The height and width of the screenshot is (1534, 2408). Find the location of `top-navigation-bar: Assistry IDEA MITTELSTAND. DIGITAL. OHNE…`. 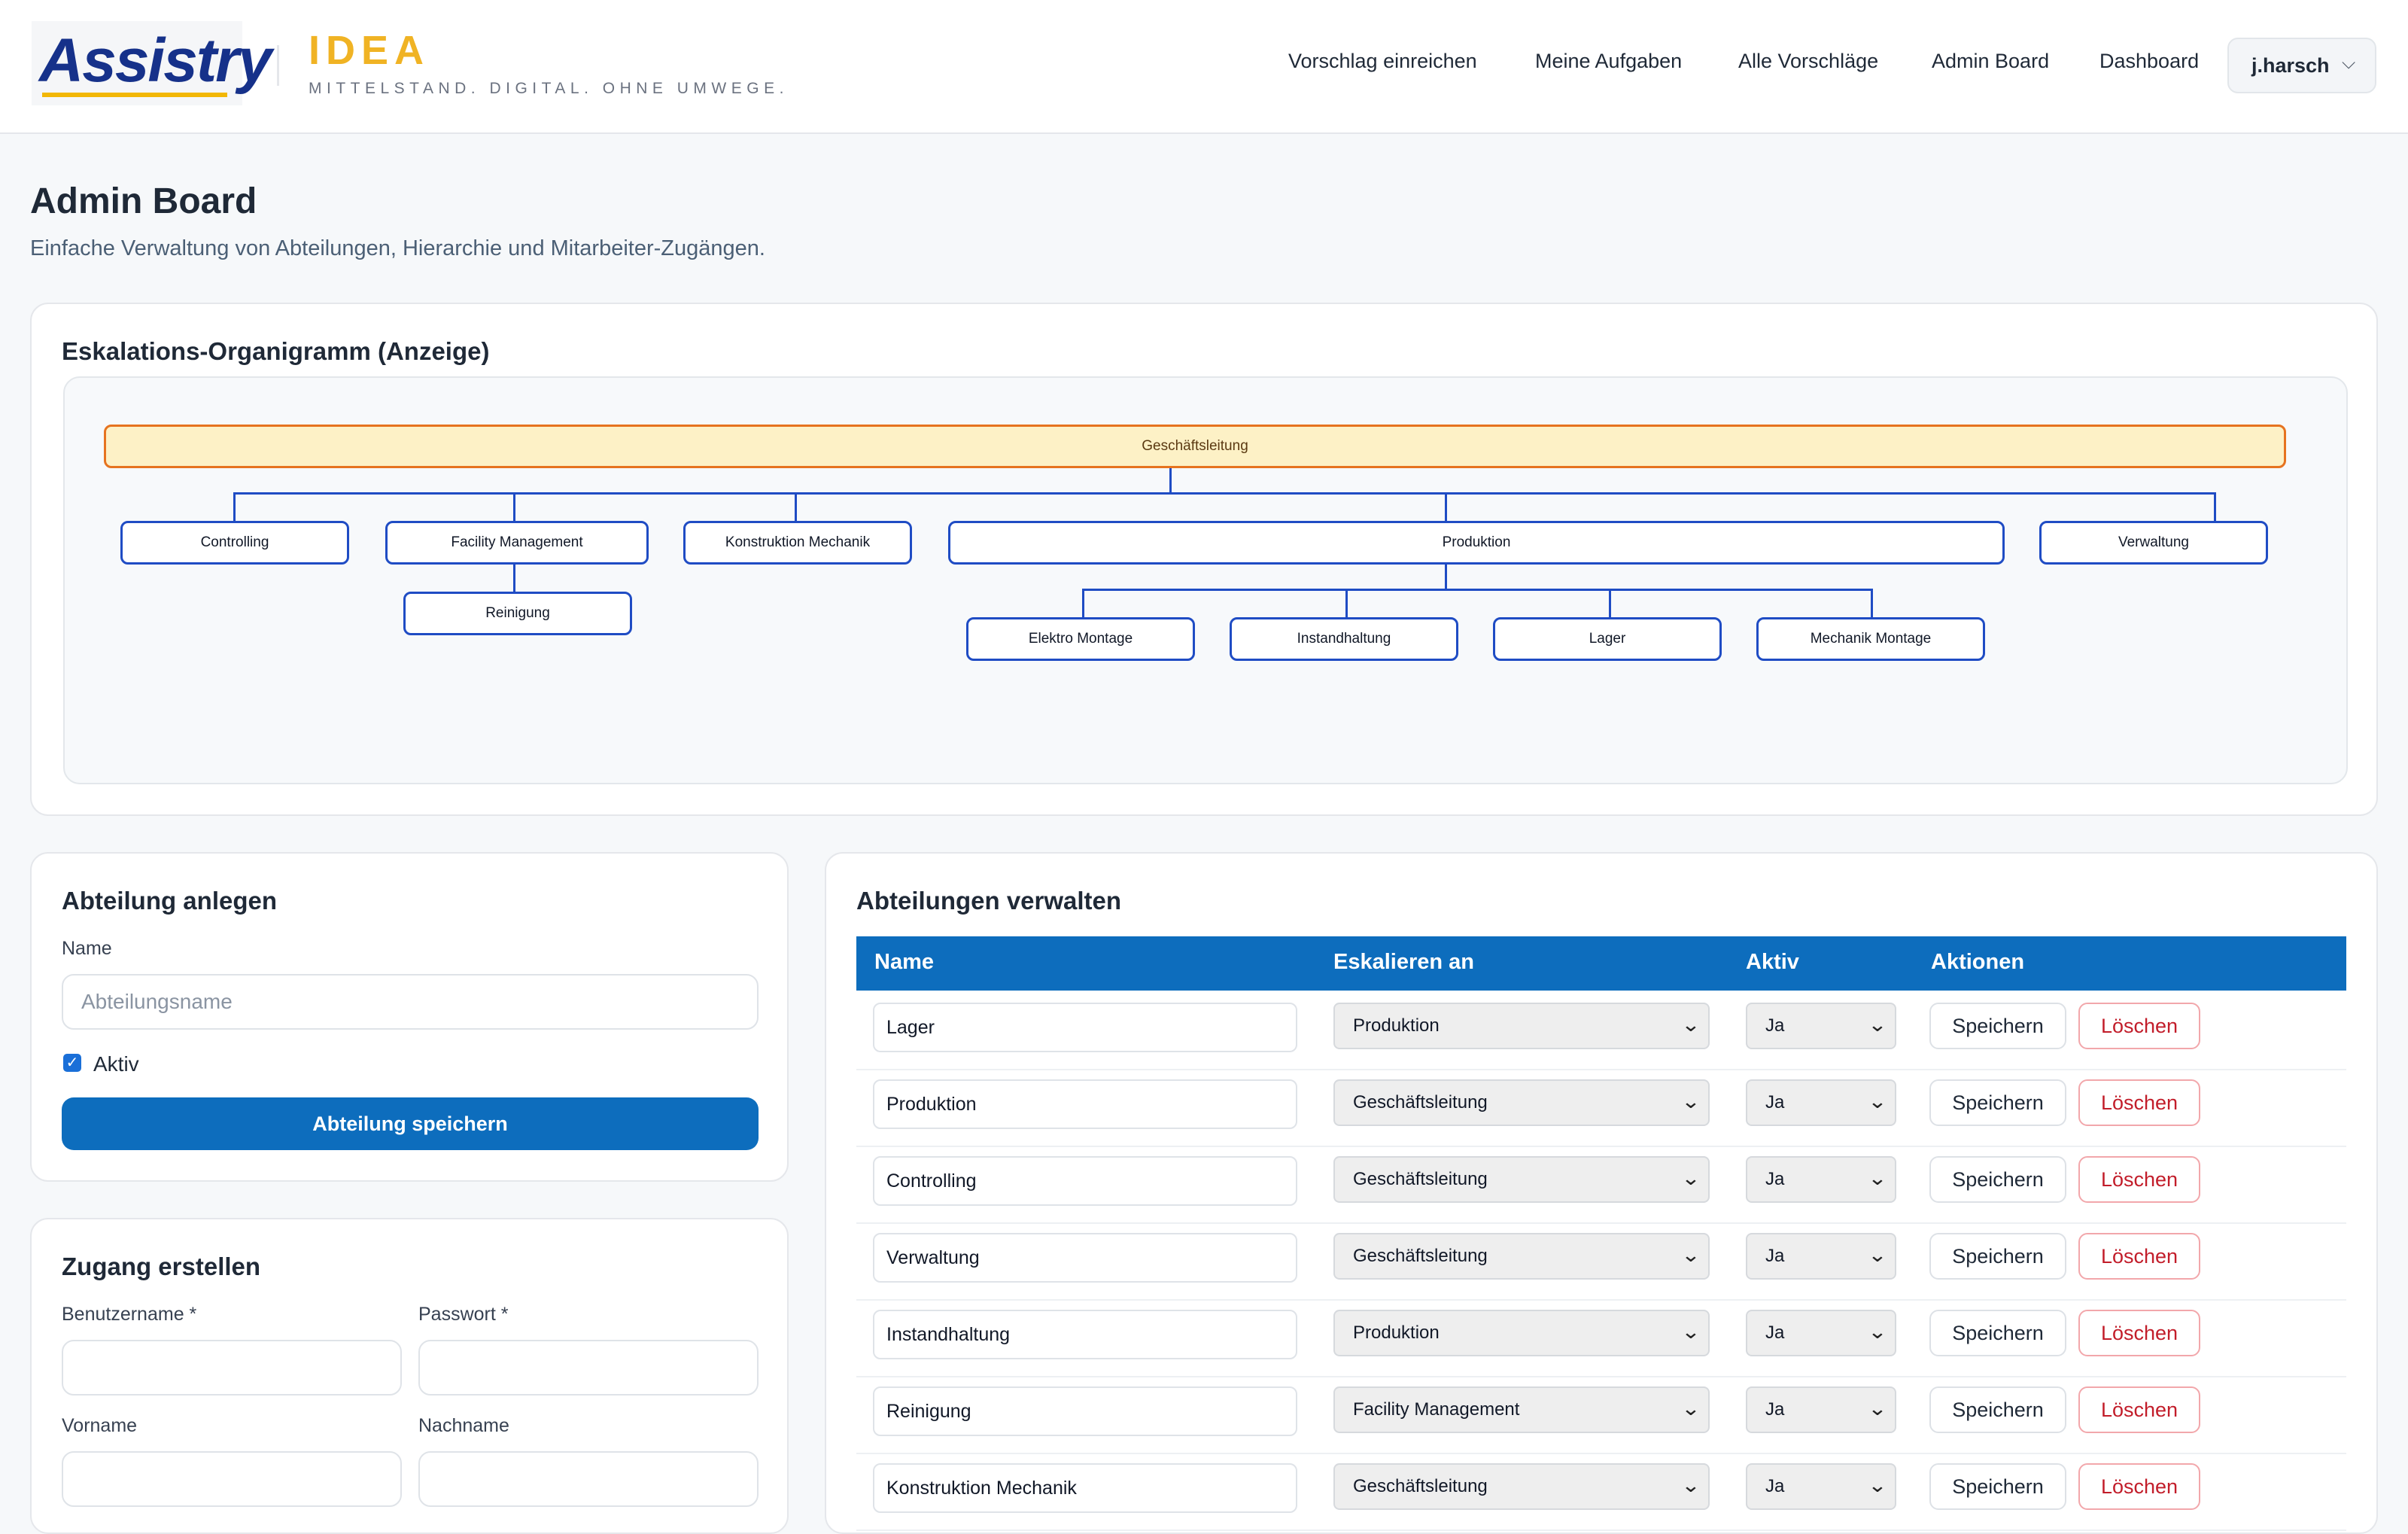

top-navigation-bar: Assistry IDEA MITTELSTAND. DIGITAL. OHNE… is located at coordinates (1204, 67).